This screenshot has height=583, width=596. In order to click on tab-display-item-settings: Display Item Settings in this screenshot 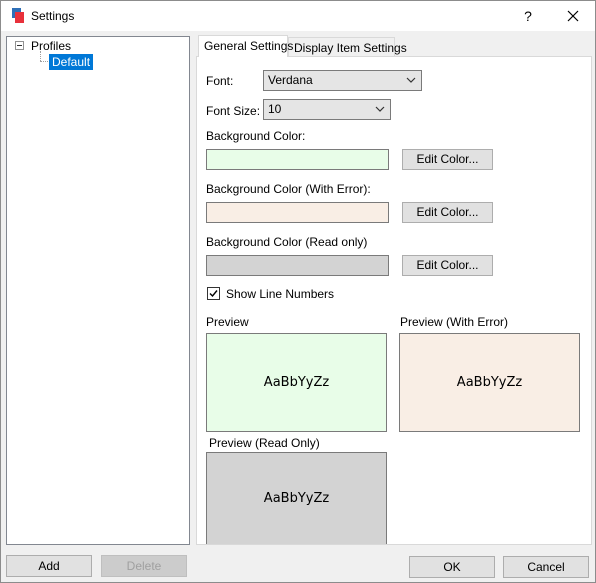, I will do `click(347, 47)`.